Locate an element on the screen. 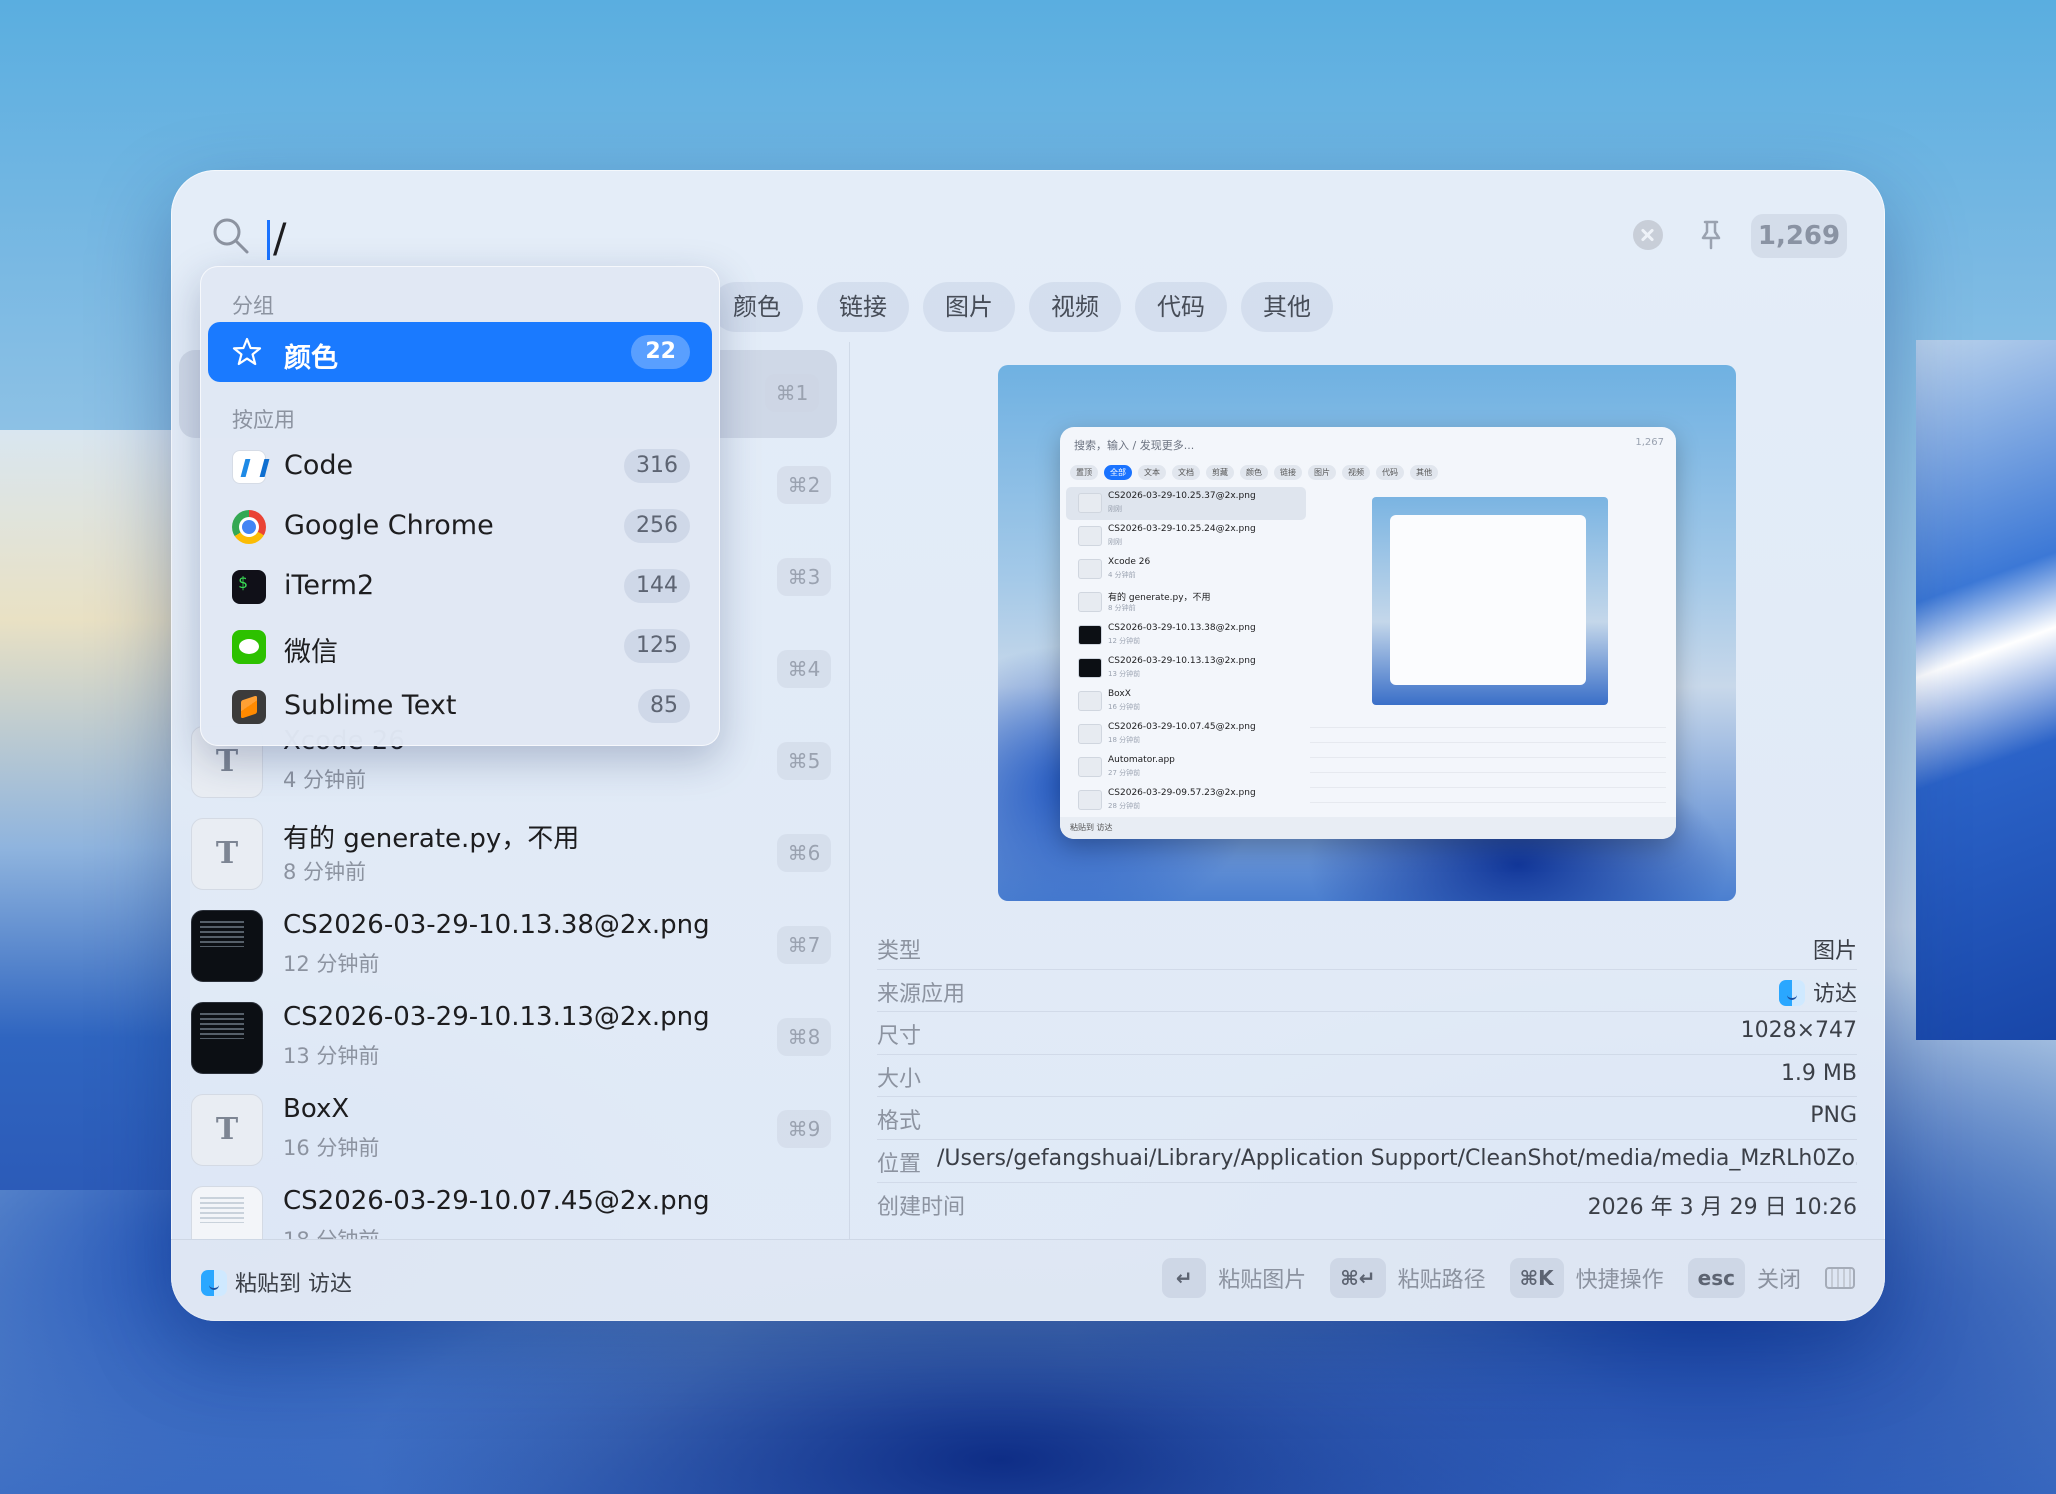 Image resolution: width=2056 pixels, height=1494 pixels. detail-label: 类型 is located at coordinates (899, 951).